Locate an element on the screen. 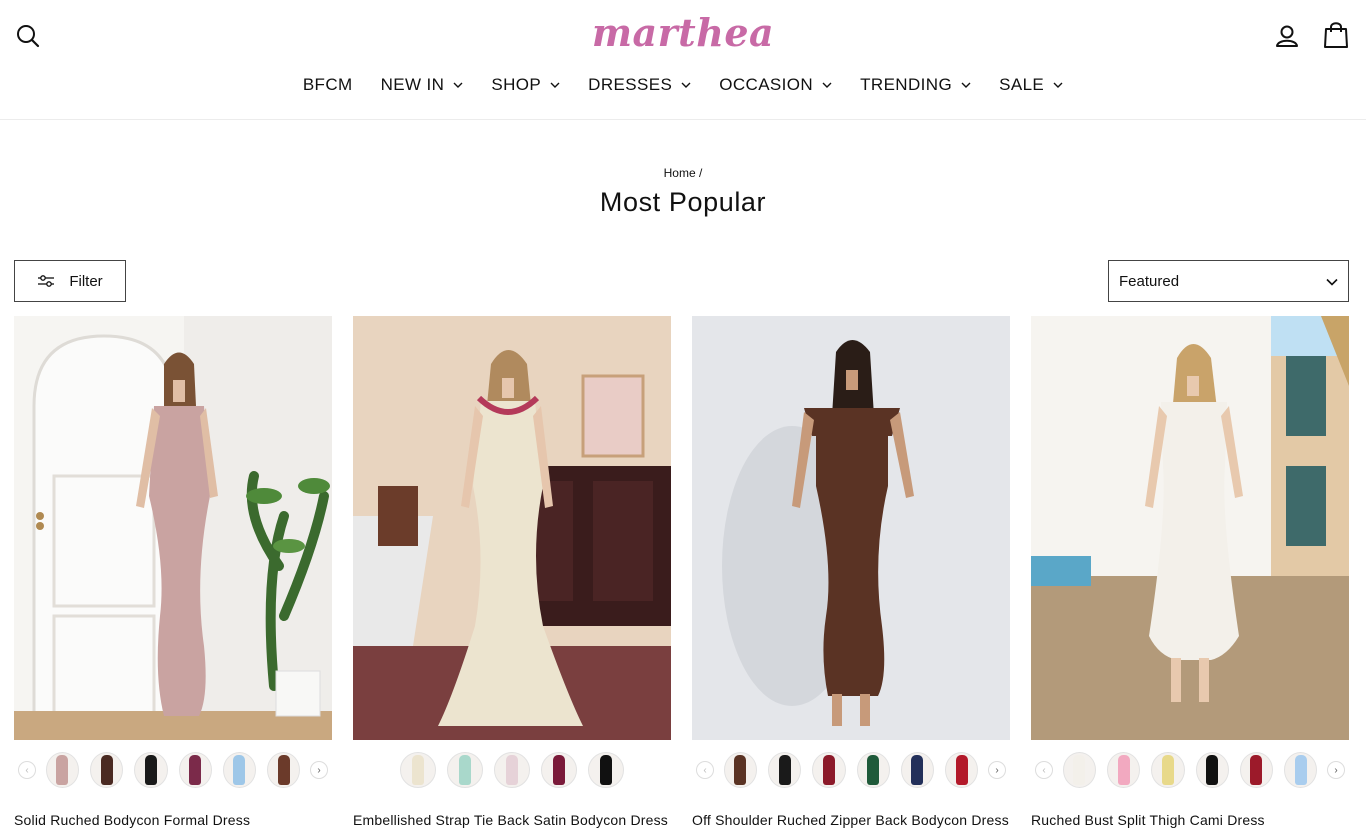 The image size is (1366, 835). sort-select: Featured is located at coordinates (1228, 281).